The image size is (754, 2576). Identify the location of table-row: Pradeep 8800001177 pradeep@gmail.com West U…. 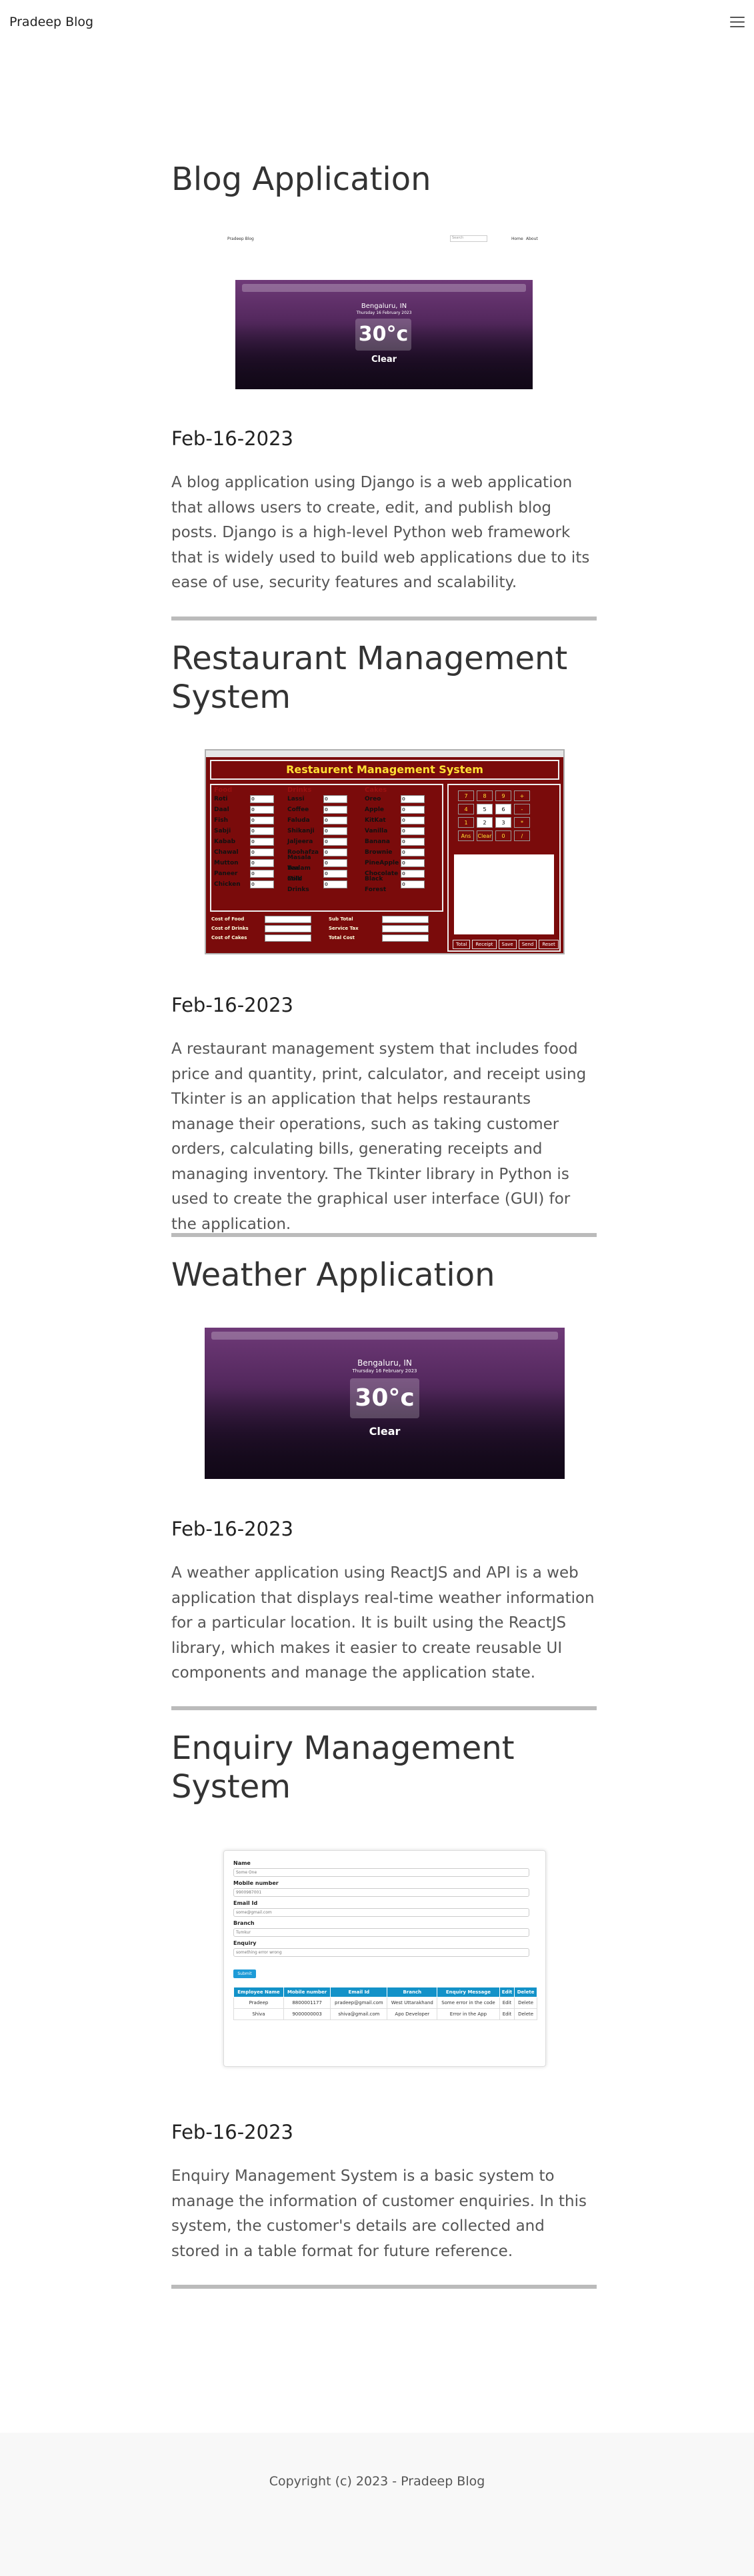
(385, 2003).